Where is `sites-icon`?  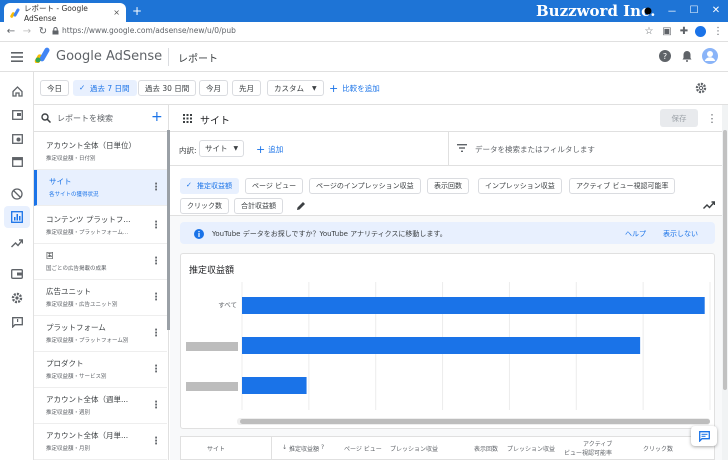
sites-icon is located at coordinates (17, 139).